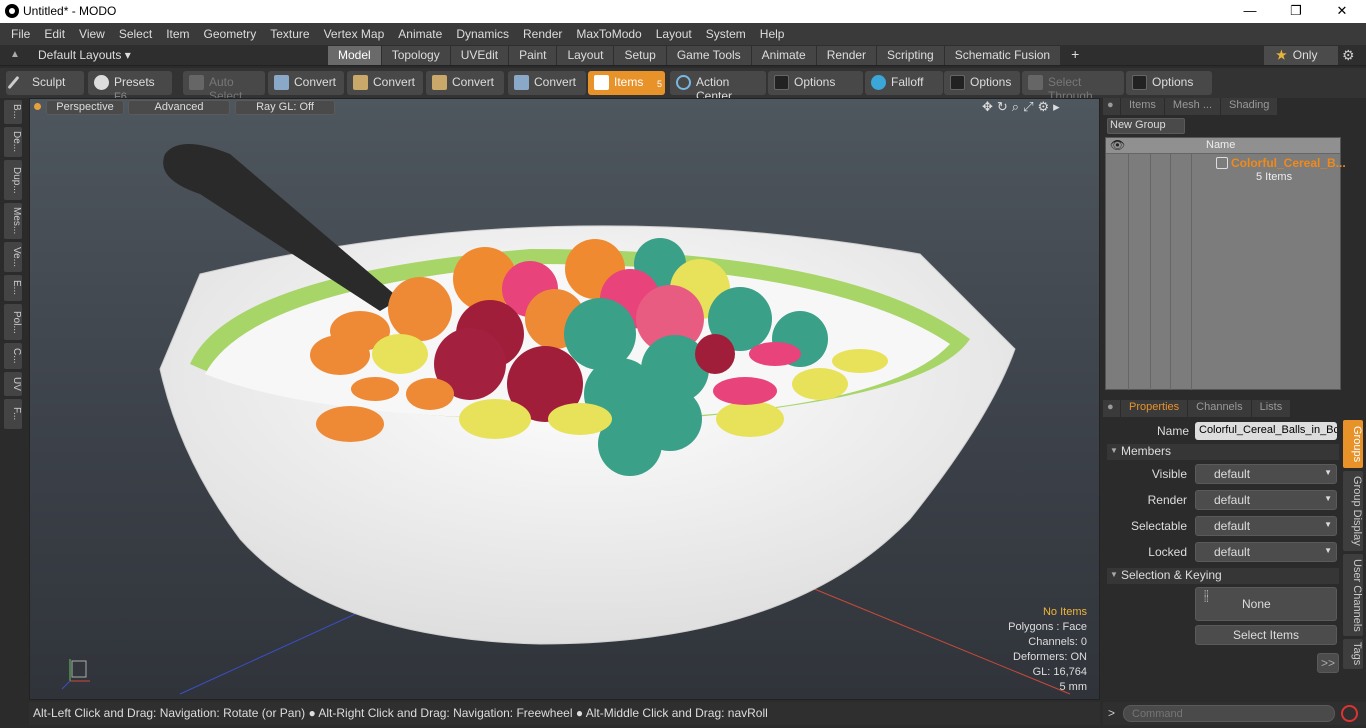  What do you see at coordinates (1353, 511) in the screenshot?
I see `vtab-group-display: Group Display` at bounding box center [1353, 511].